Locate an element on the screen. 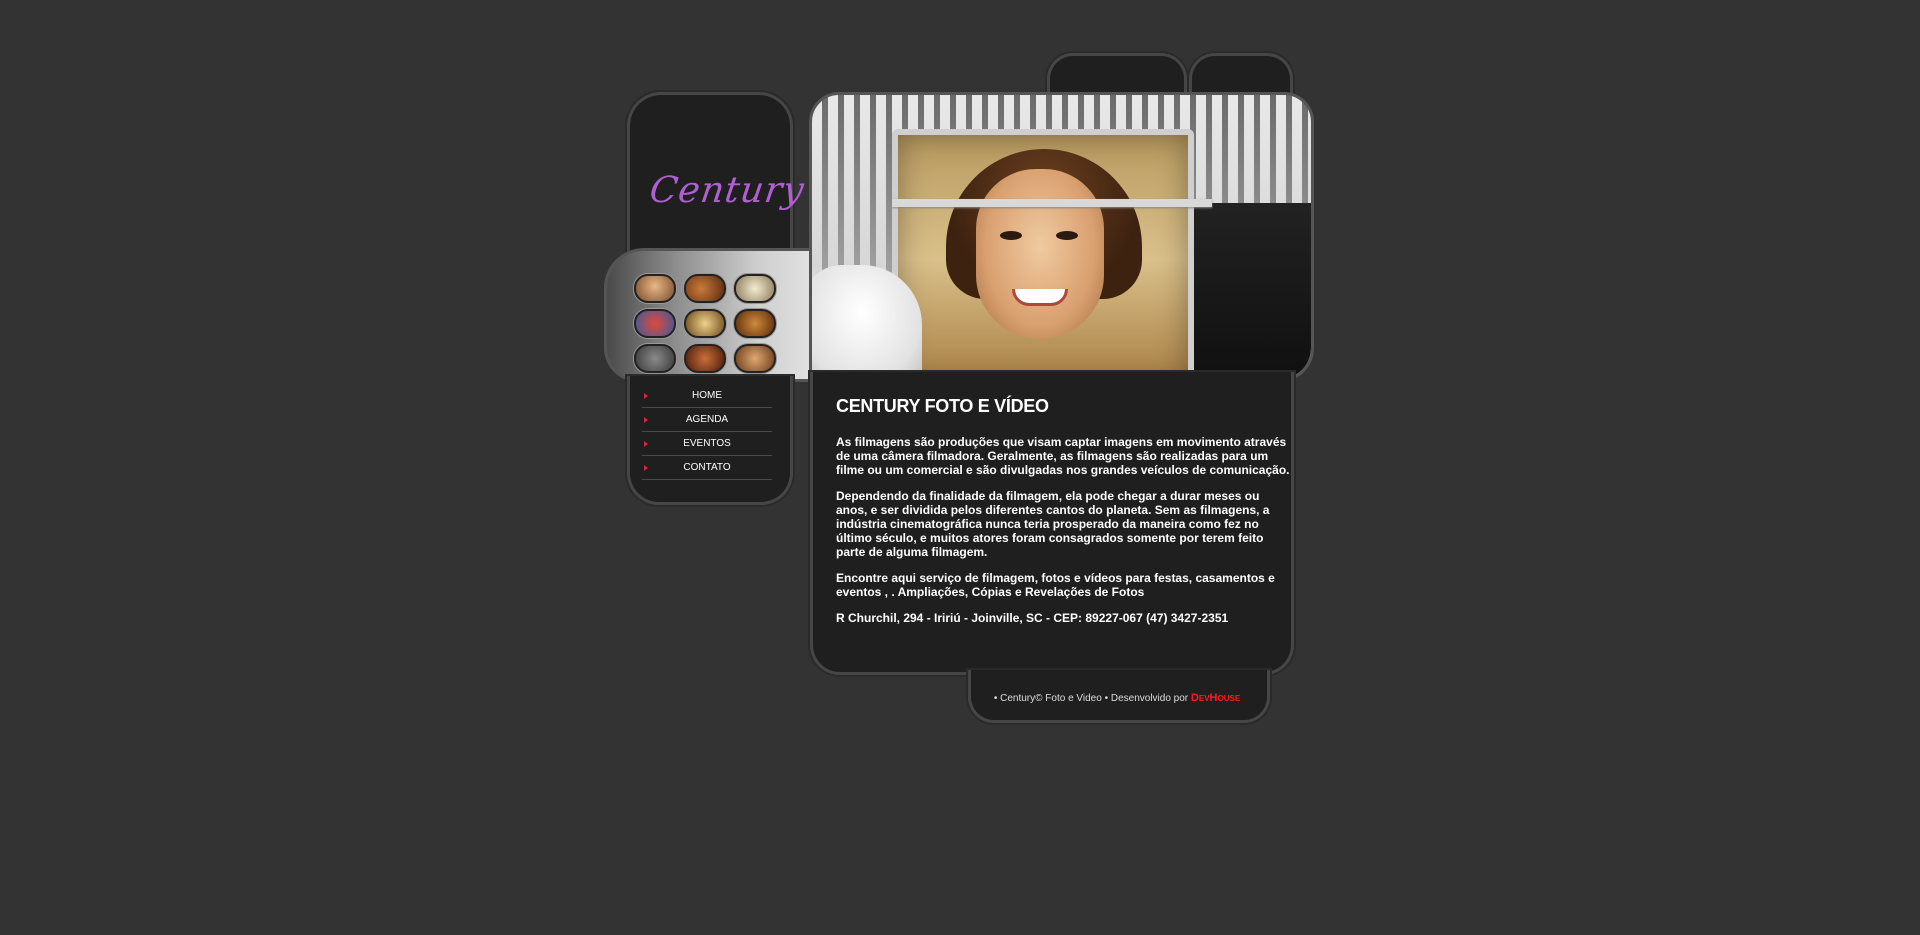  main-menu: HOME AGENDA EVENTOS CONTATO is located at coordinates (707, 433).